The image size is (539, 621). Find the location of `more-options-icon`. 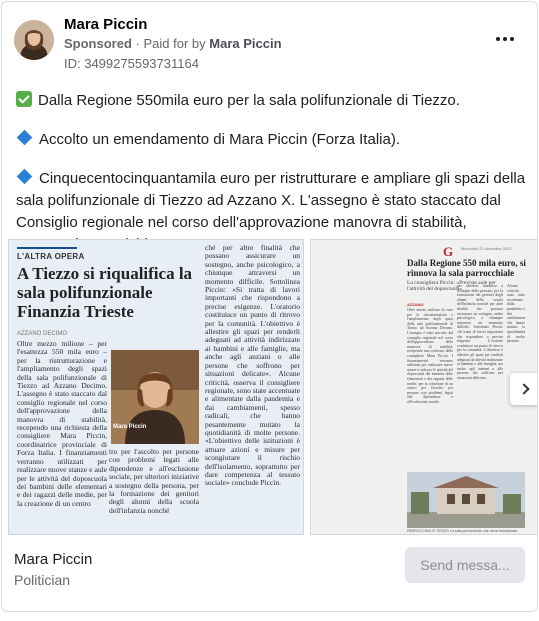

more-options-icon is located at coordinates (505, 39).